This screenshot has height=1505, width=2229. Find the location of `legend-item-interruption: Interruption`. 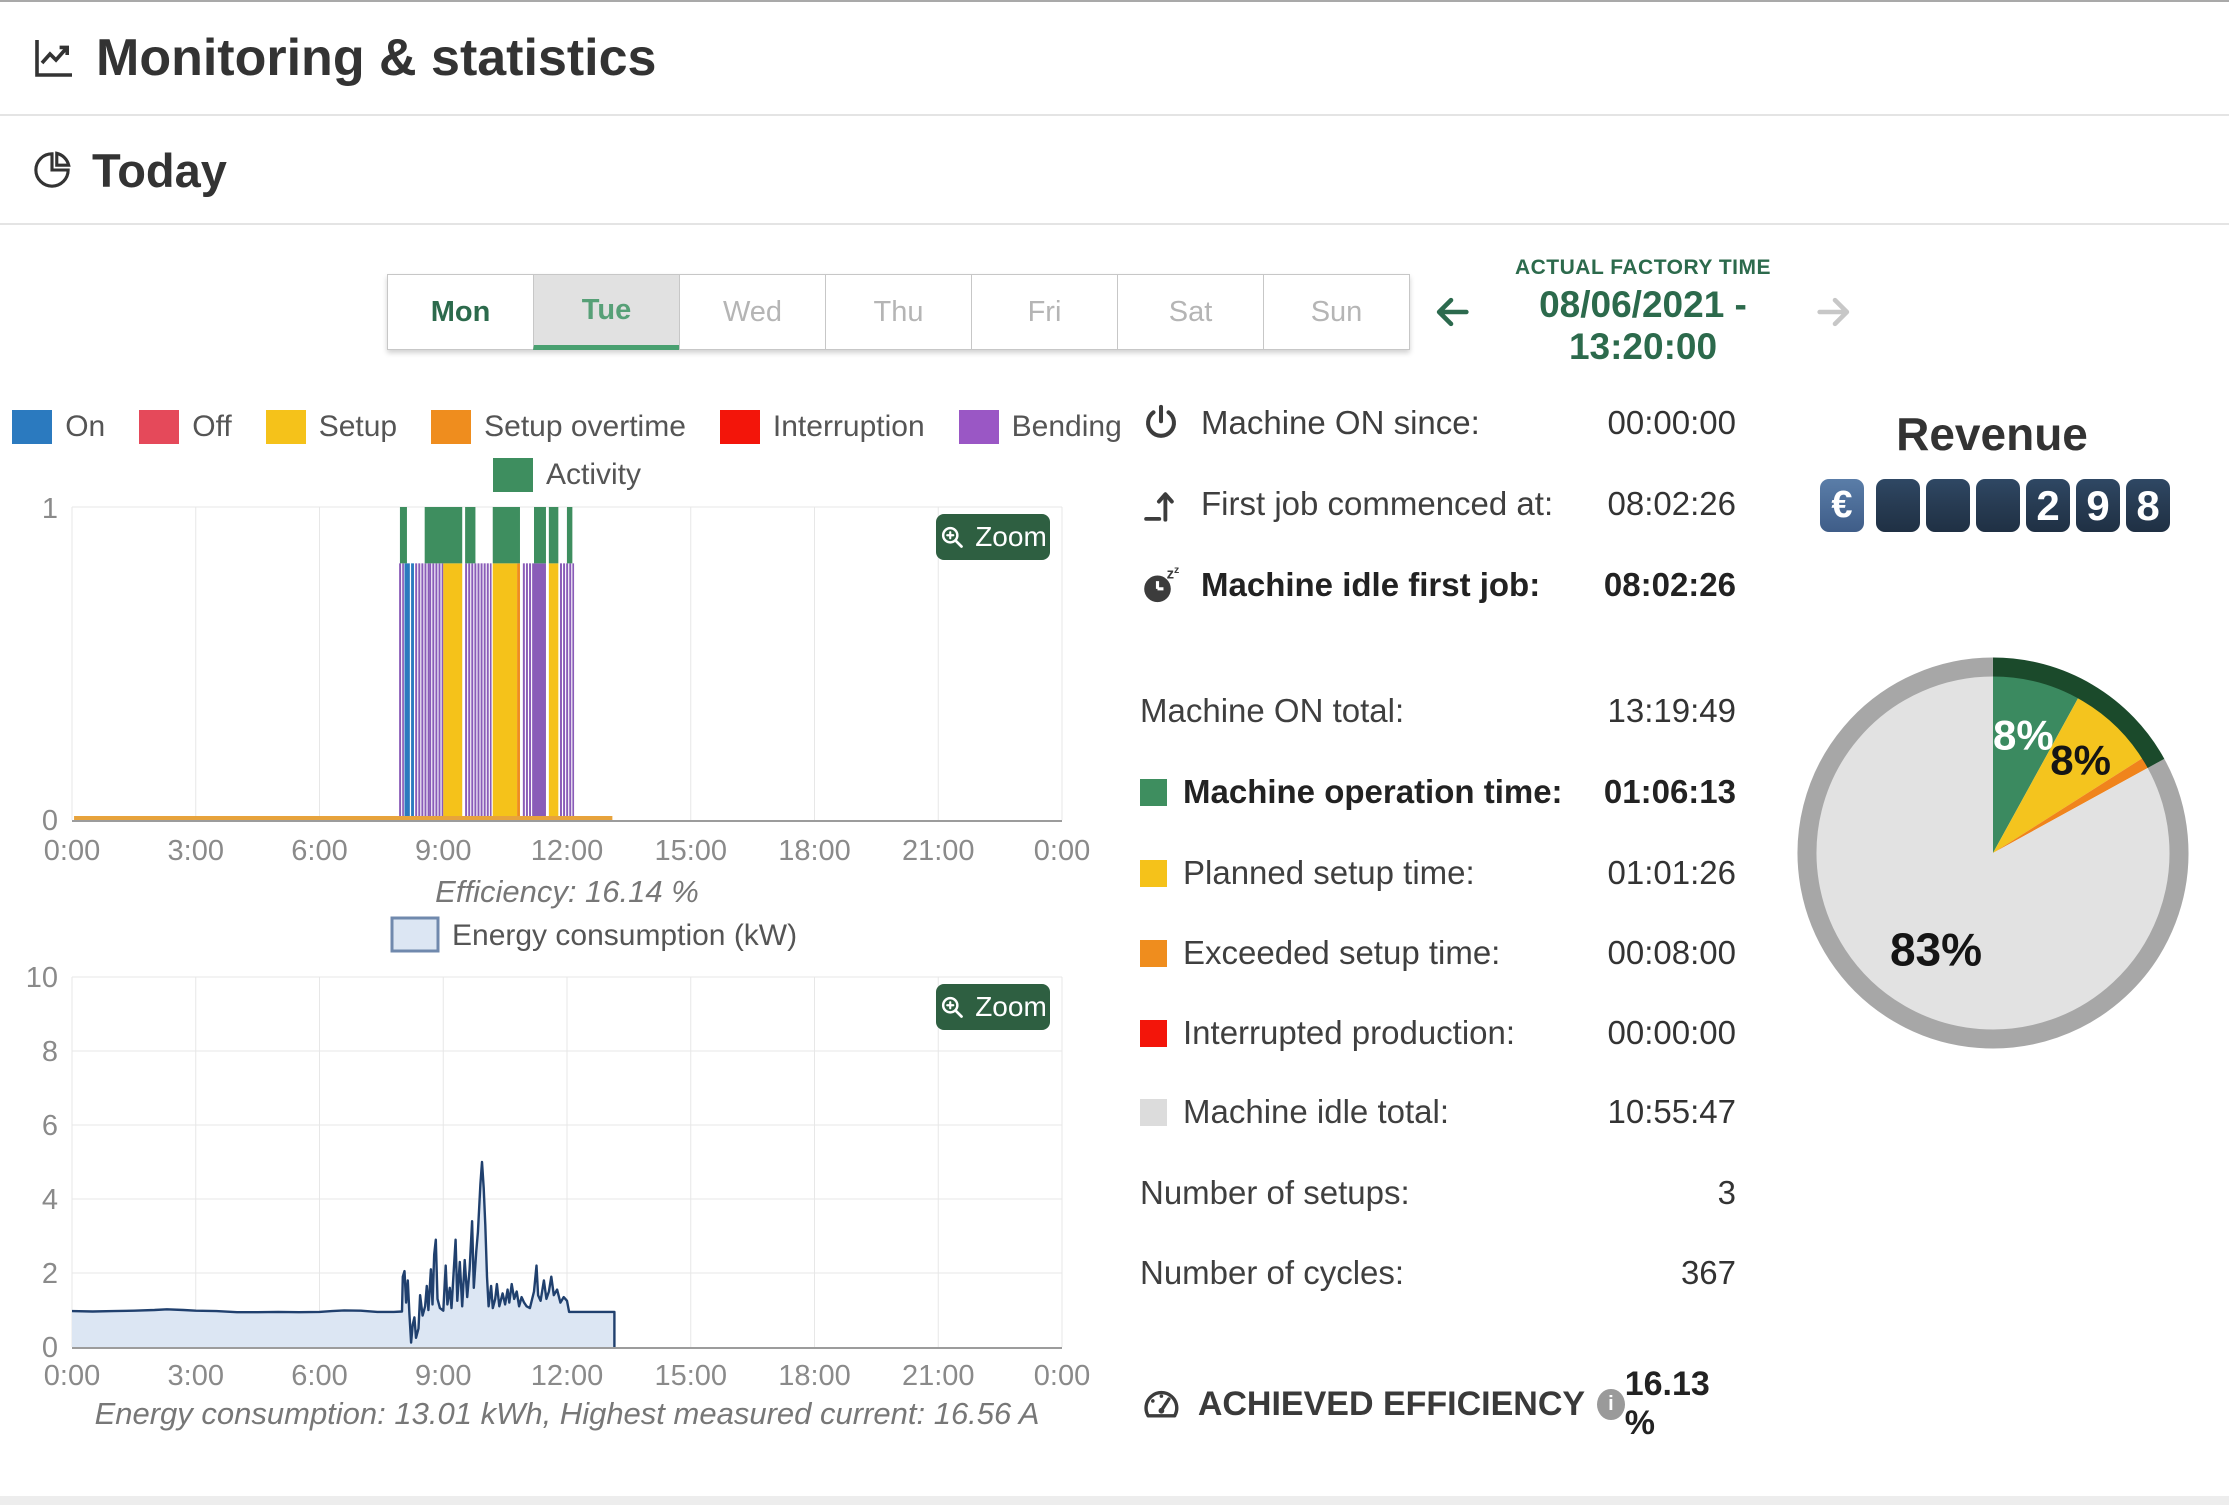

legend-item-interruption: Interruption is located at coordinates (822, 427).